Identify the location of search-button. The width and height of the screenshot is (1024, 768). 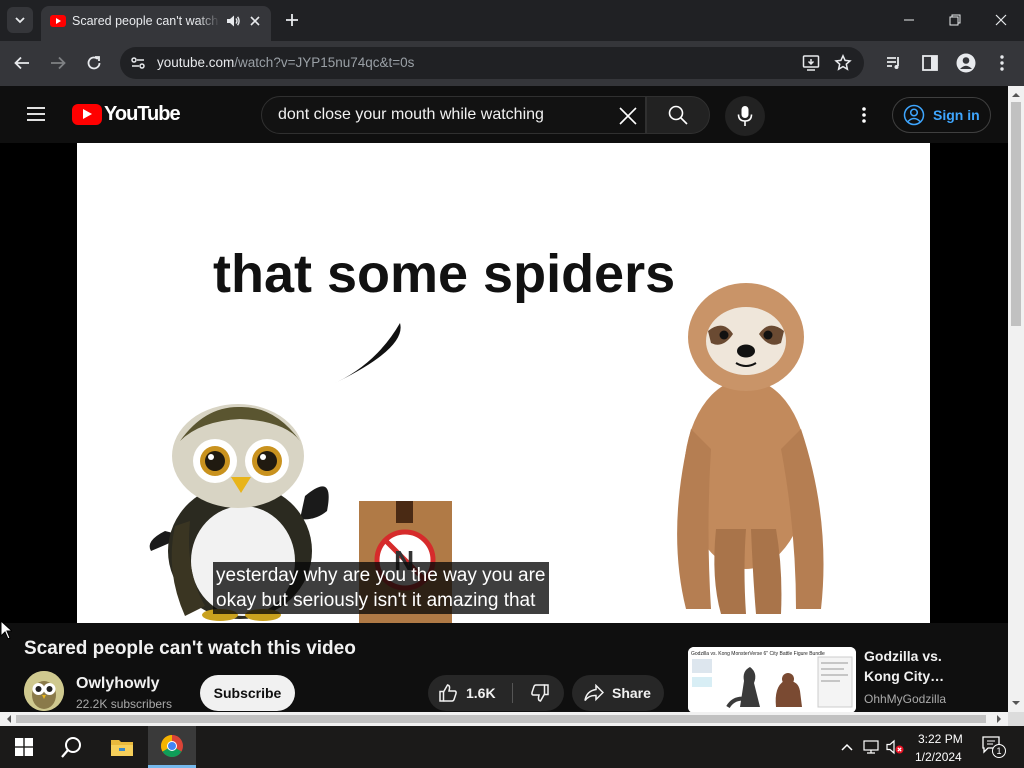
(678, 115).